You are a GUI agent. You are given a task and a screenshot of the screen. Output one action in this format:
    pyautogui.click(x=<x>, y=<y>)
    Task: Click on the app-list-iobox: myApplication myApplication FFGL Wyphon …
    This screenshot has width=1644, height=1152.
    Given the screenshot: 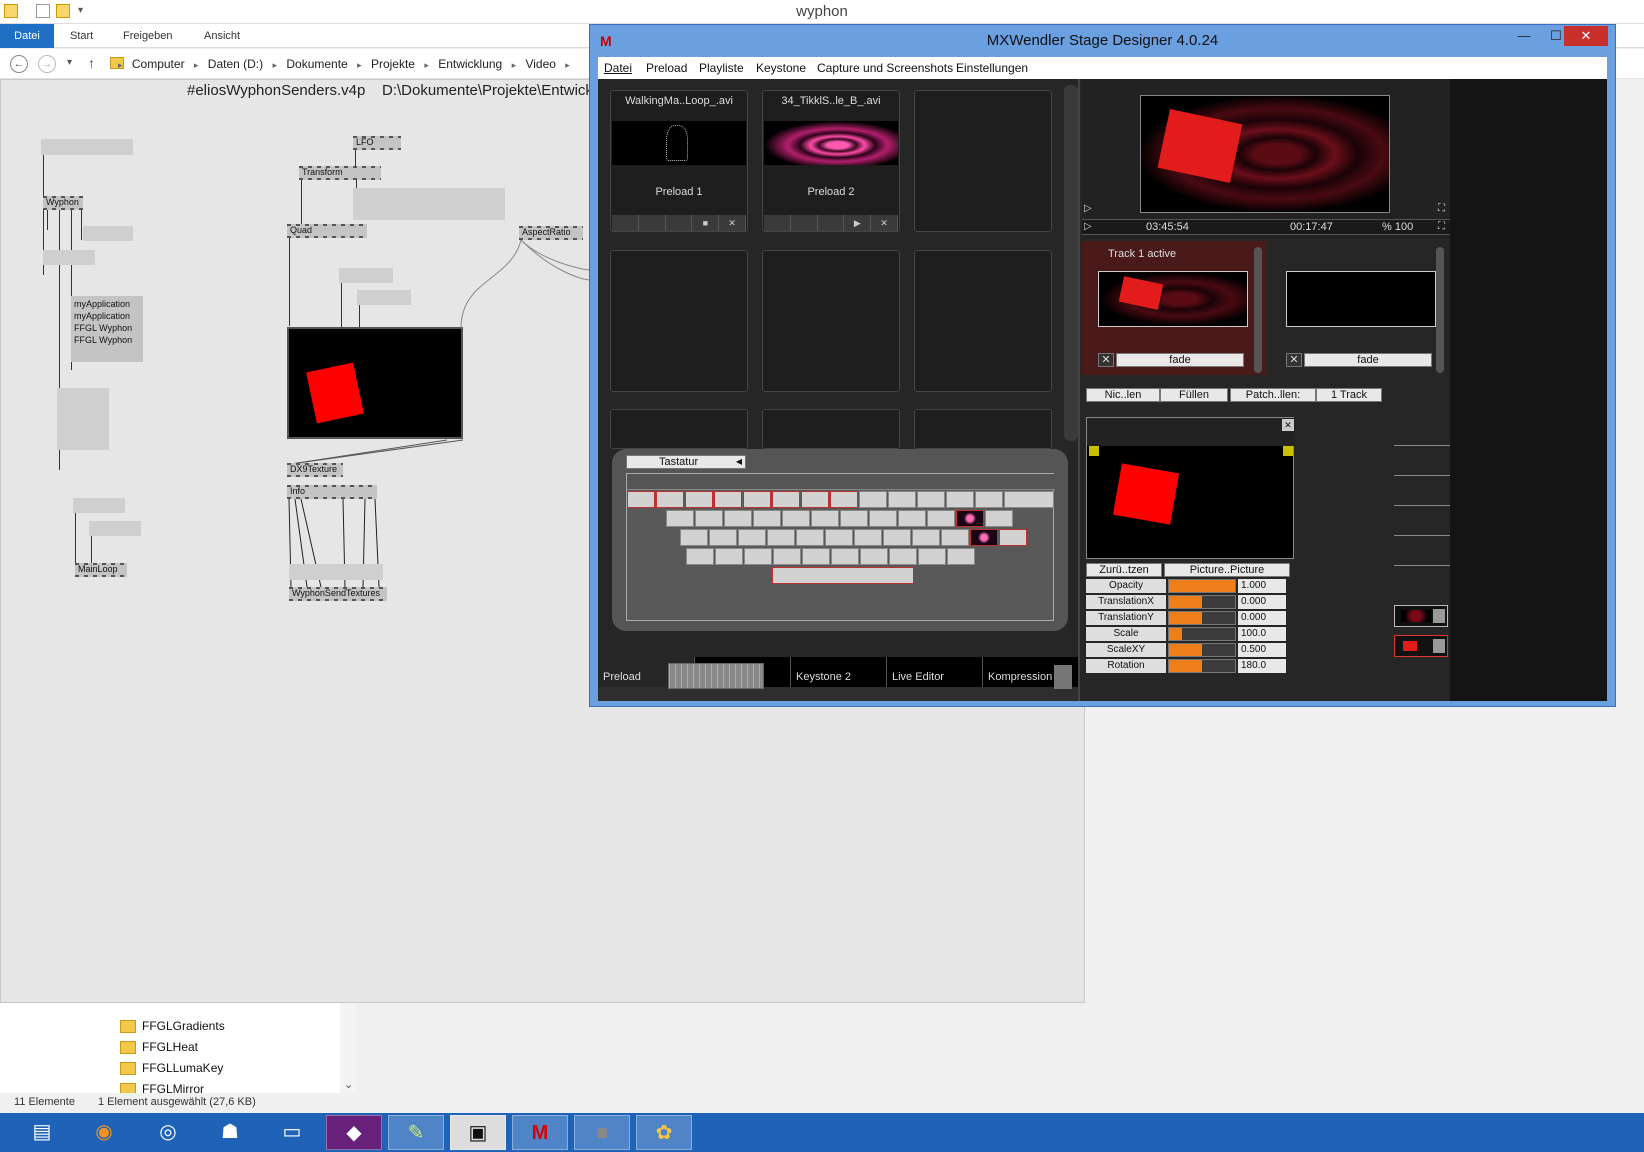 What is the action you would take?
    pyautogui.click(x=107, y=329)
    